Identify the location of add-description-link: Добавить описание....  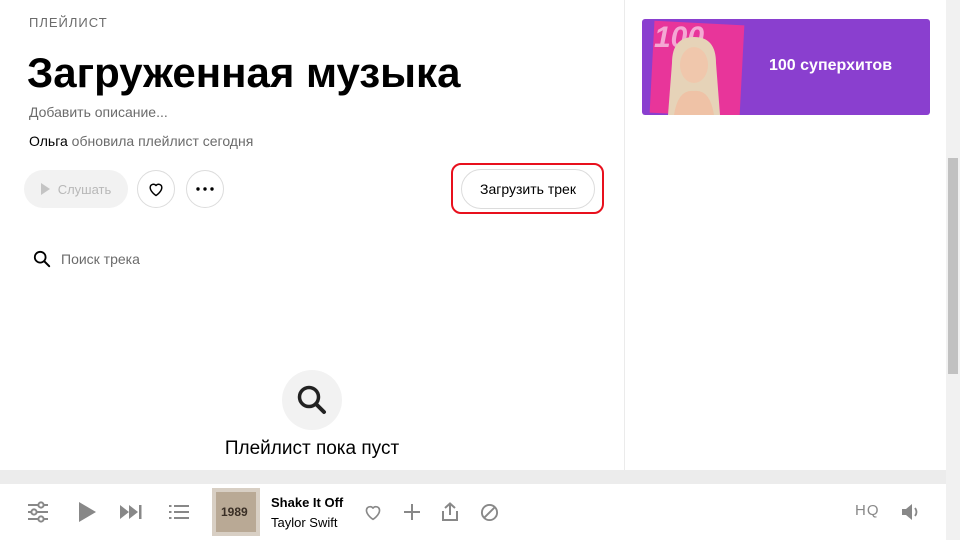
(98, 112).